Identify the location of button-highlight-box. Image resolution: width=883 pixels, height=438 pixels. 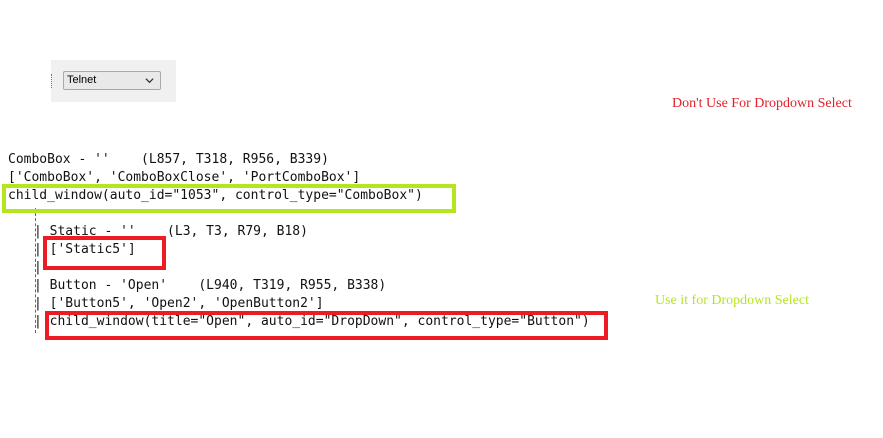
(326, 325).